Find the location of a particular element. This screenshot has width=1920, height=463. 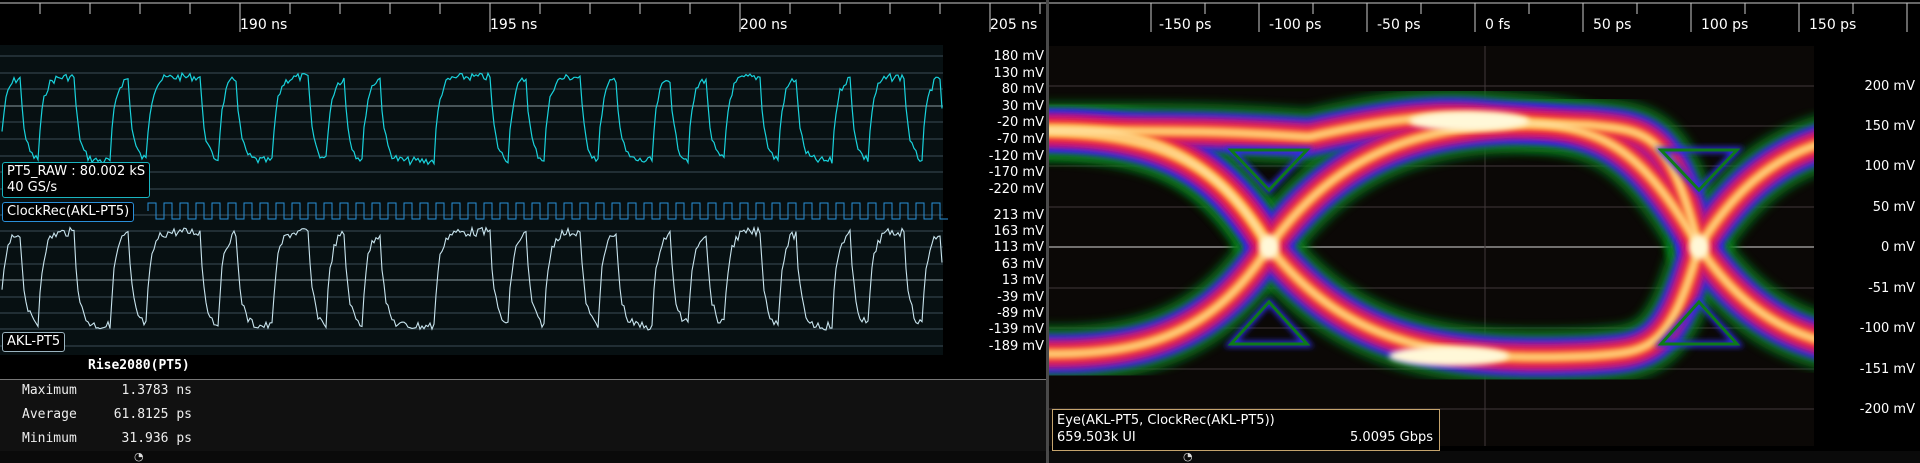

eye-zoom-icon: ◔ is located at coordinates (1188, 456).